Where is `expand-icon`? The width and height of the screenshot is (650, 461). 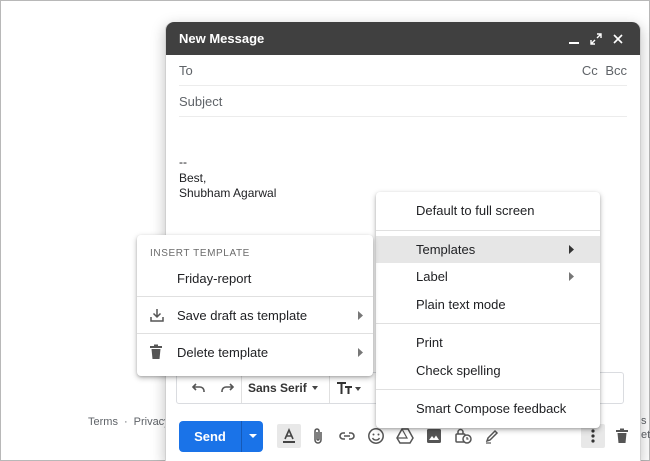 expand-icon is located at coordinates (596, 39).